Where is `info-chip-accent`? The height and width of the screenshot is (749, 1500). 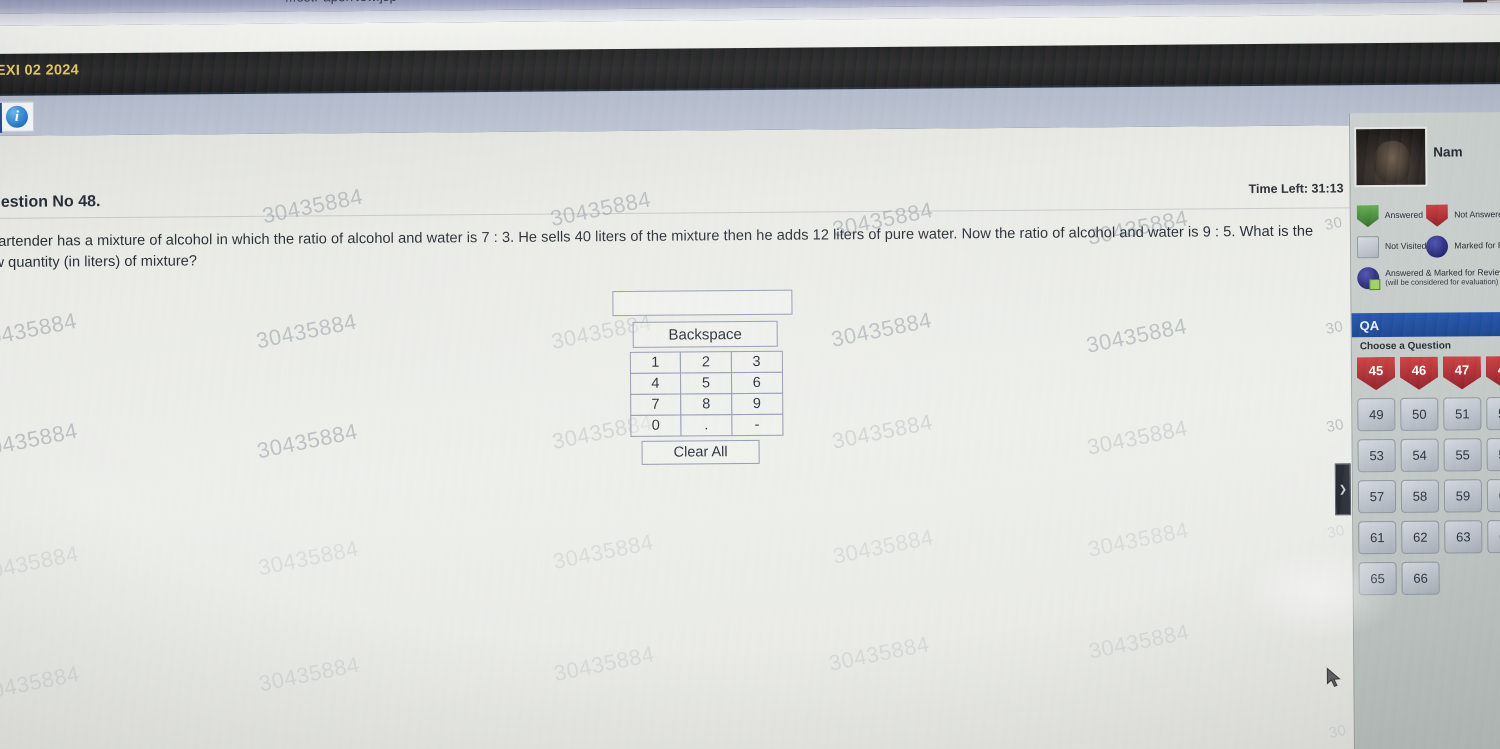
info-chip-accent is located at coordinates (1, 117).